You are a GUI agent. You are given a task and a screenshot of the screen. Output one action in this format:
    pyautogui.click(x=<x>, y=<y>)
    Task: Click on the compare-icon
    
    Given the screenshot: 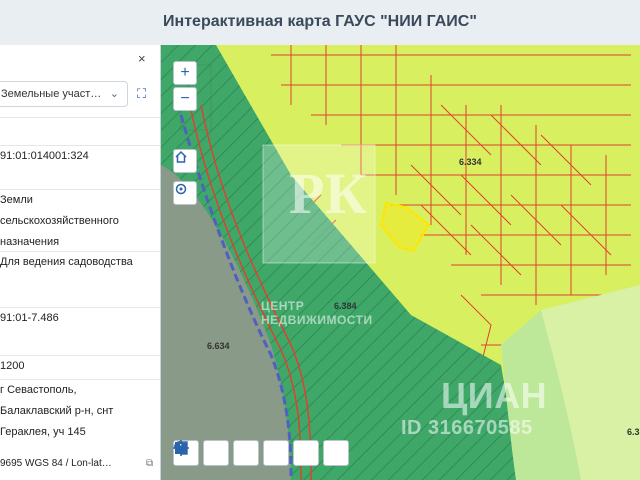 What is the action you would take?
    pyautogui.click(x=247, y=453)
    